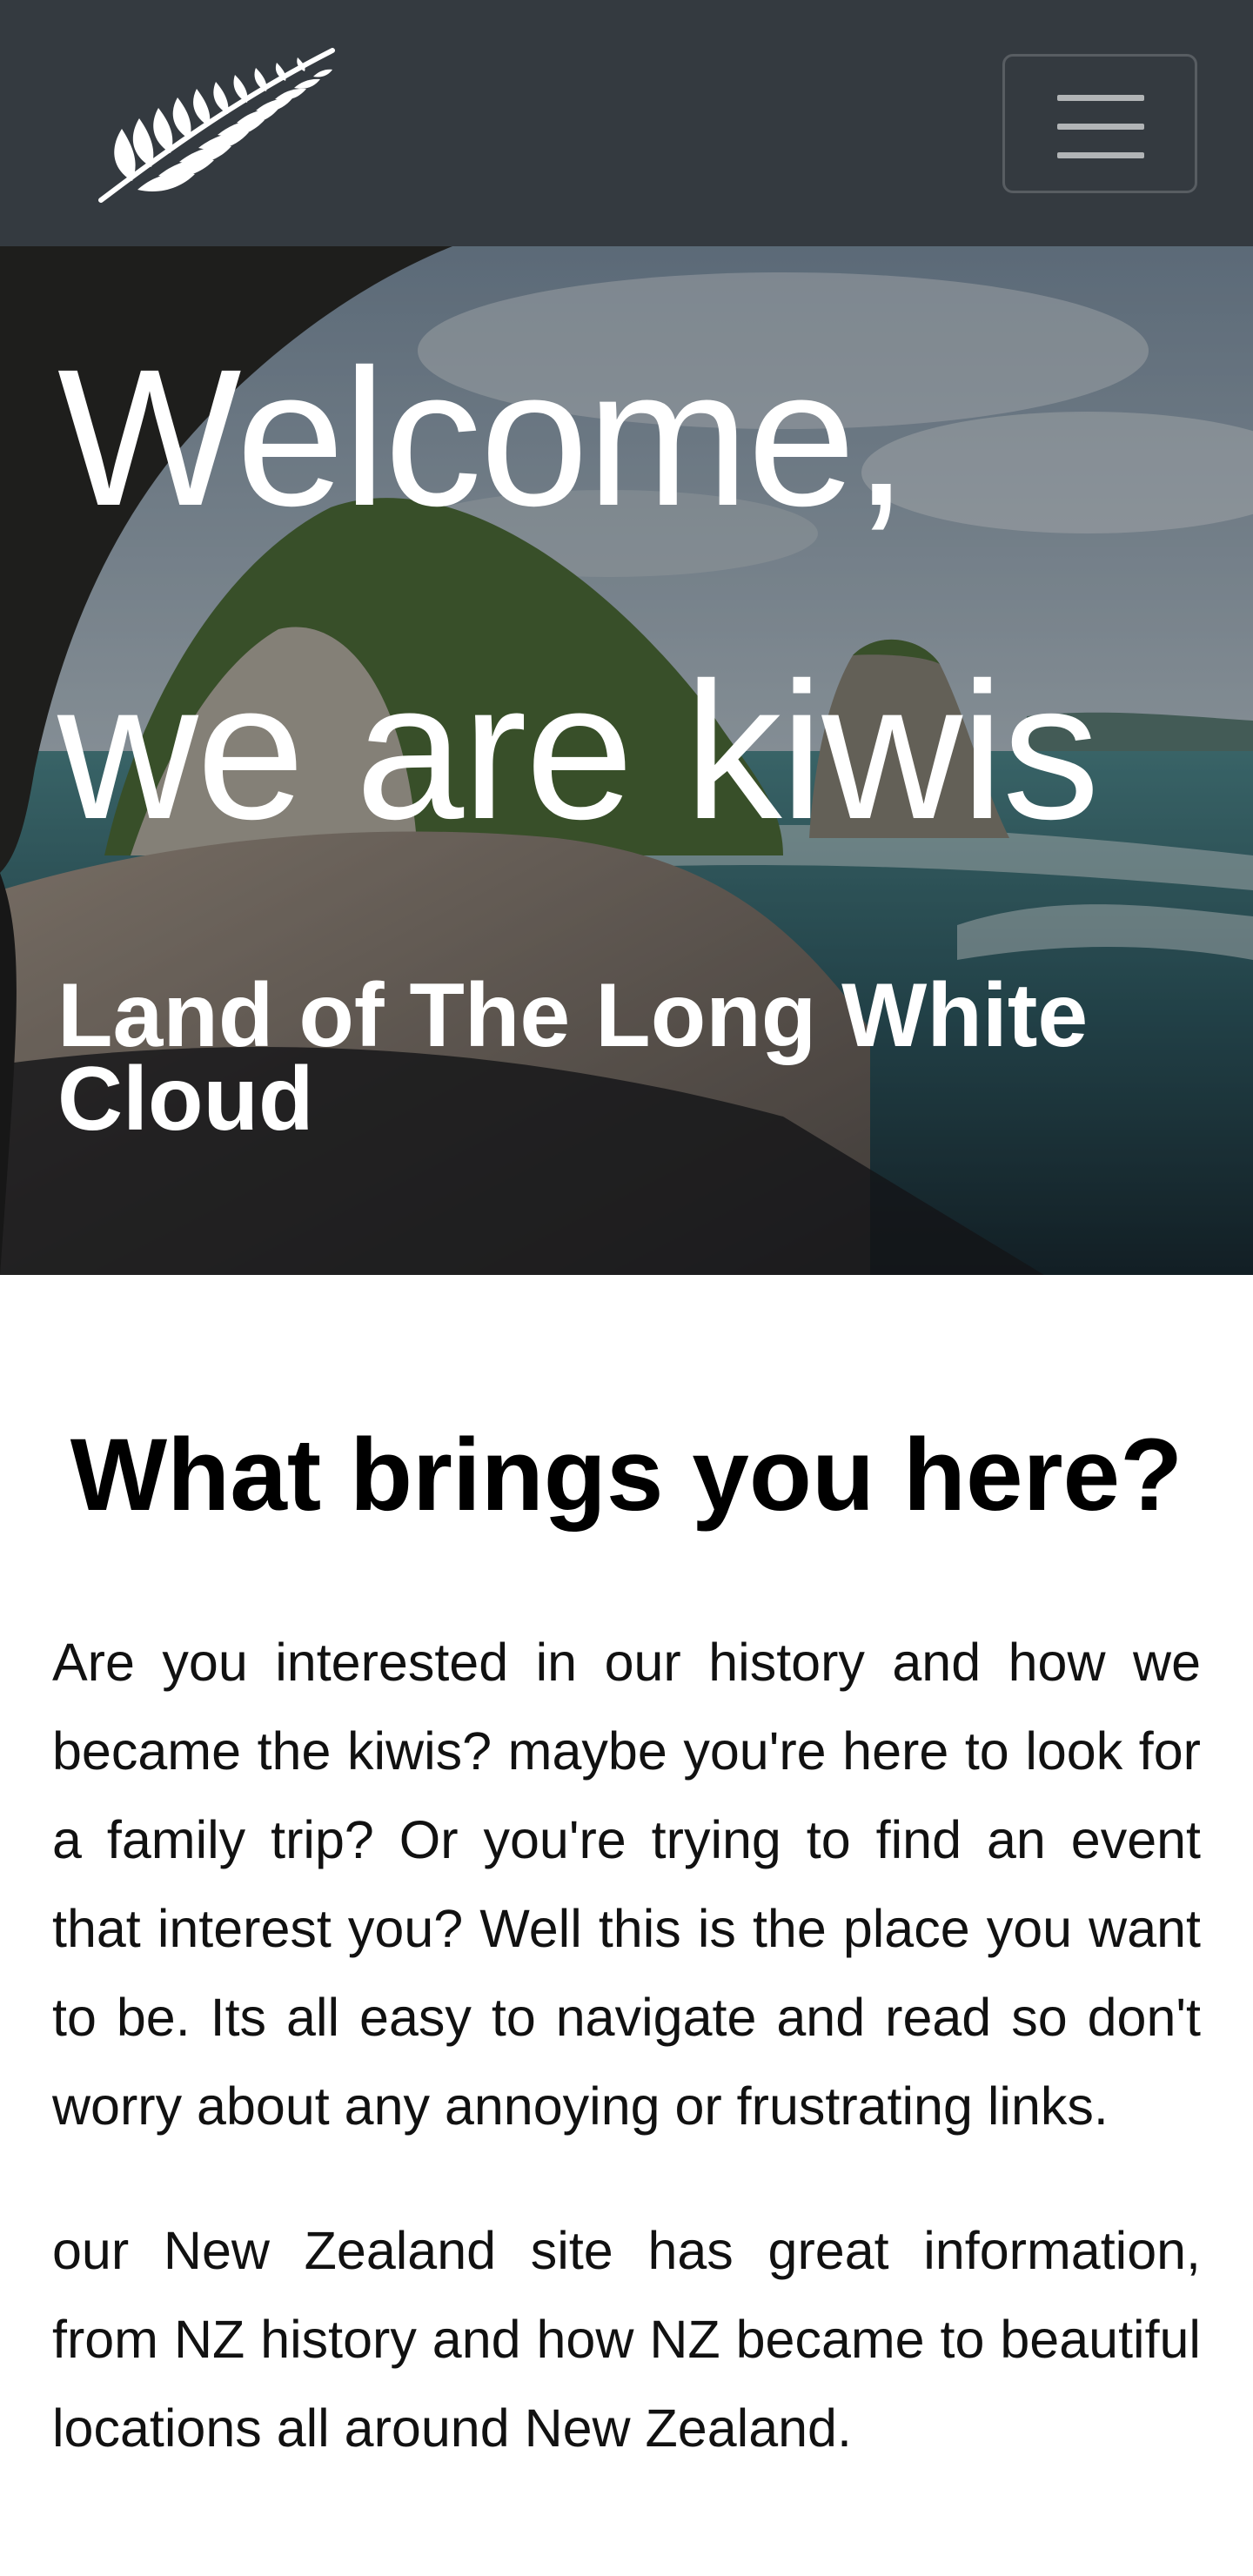  What do you see at coordinates (578, 751) in the screenshot?
I see `hero-title-line-2: we are kiwis` at bounding box center [578, 751].